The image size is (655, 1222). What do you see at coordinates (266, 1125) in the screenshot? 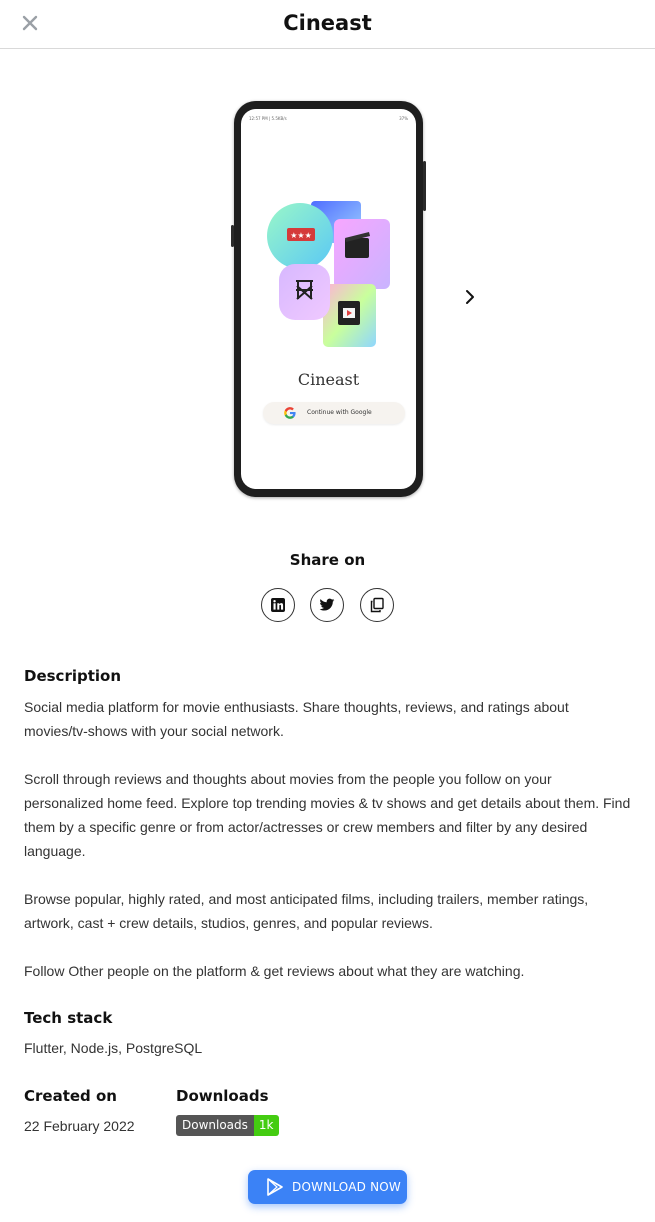
I see `downloads-badge-count: 1k` at bounding box center [266, 1125].